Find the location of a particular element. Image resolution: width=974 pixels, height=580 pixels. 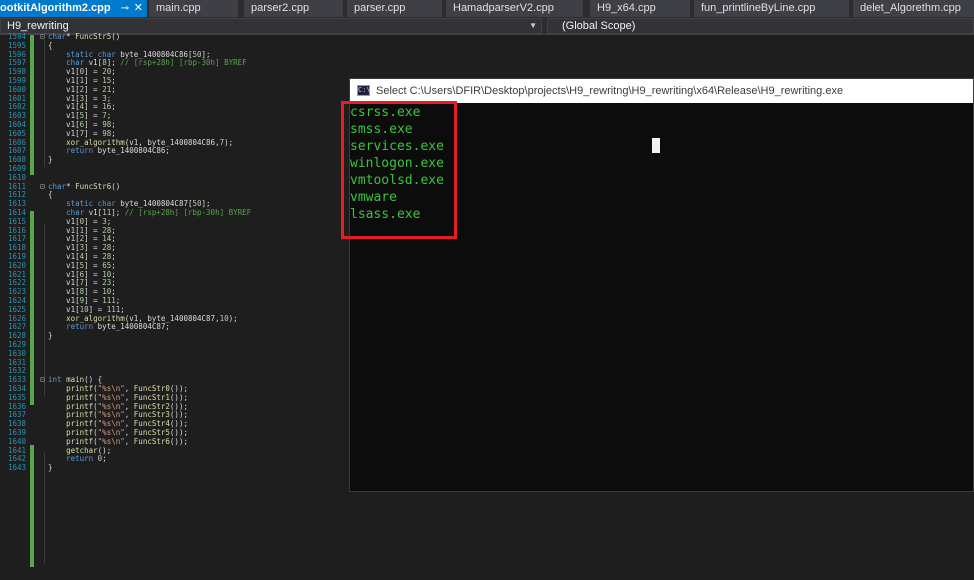

close-icon: ✕ is located at coordinates (138, 8).